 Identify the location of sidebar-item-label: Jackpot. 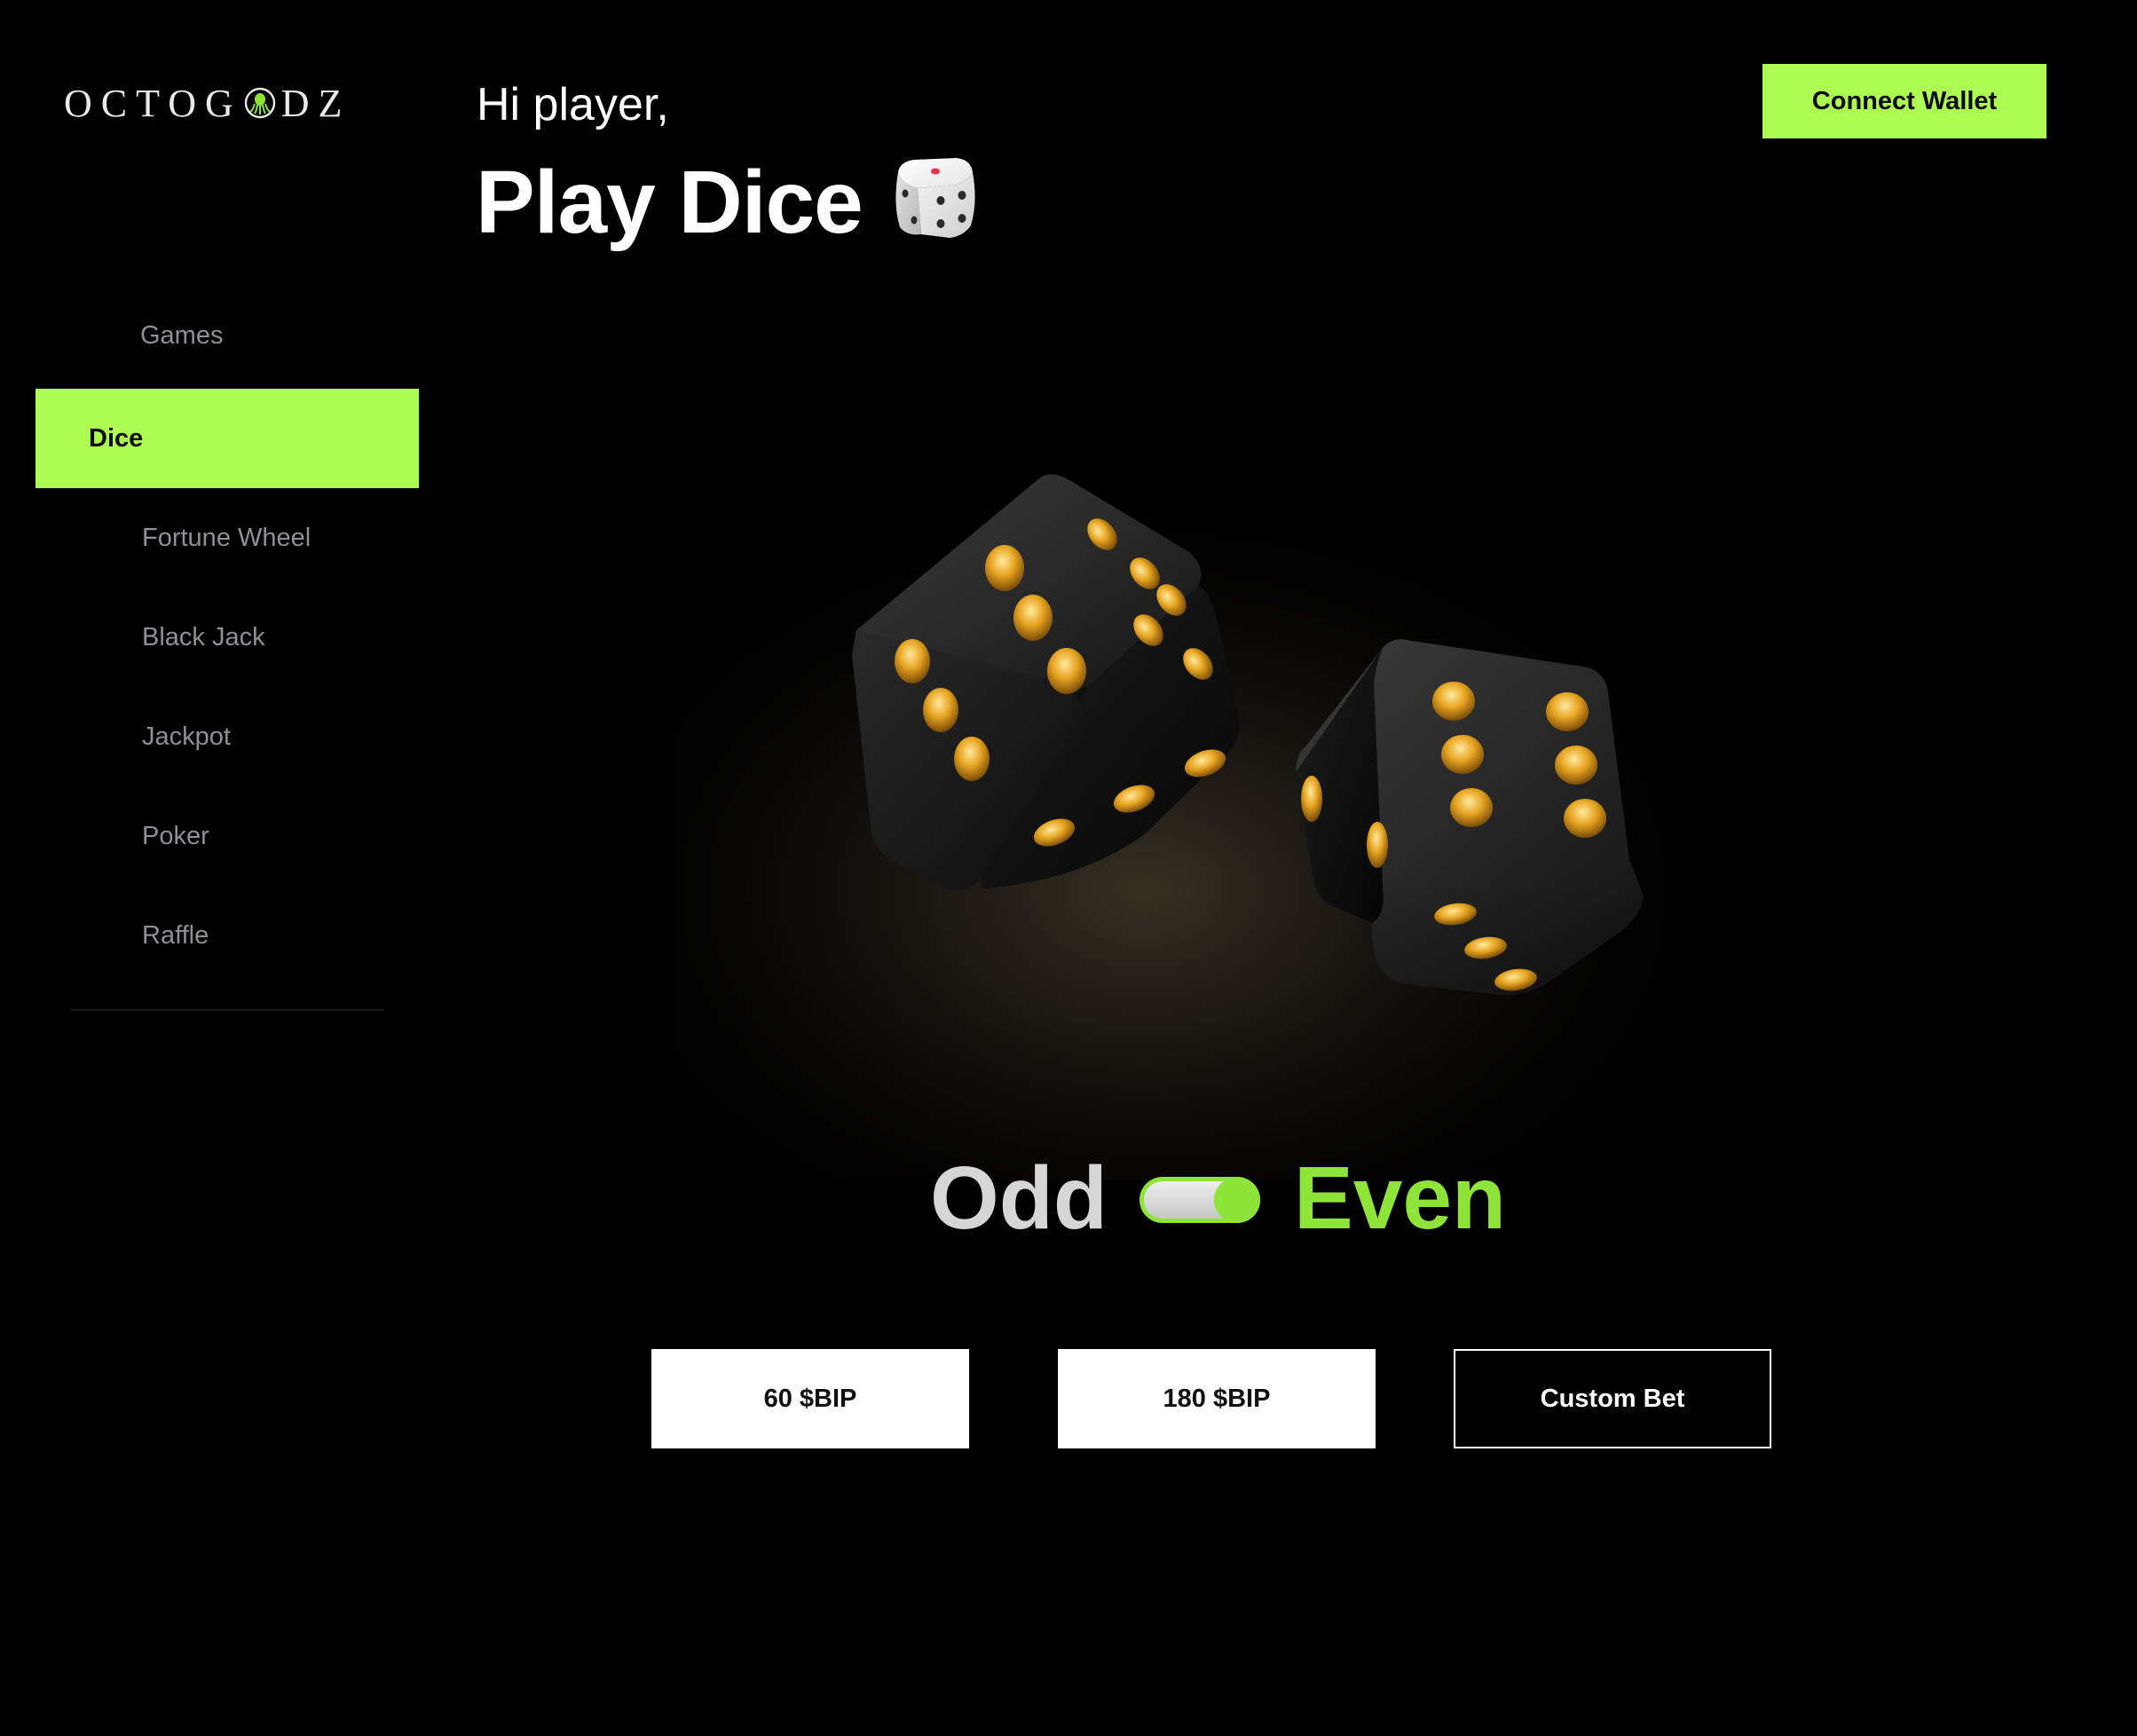
(186, 736).